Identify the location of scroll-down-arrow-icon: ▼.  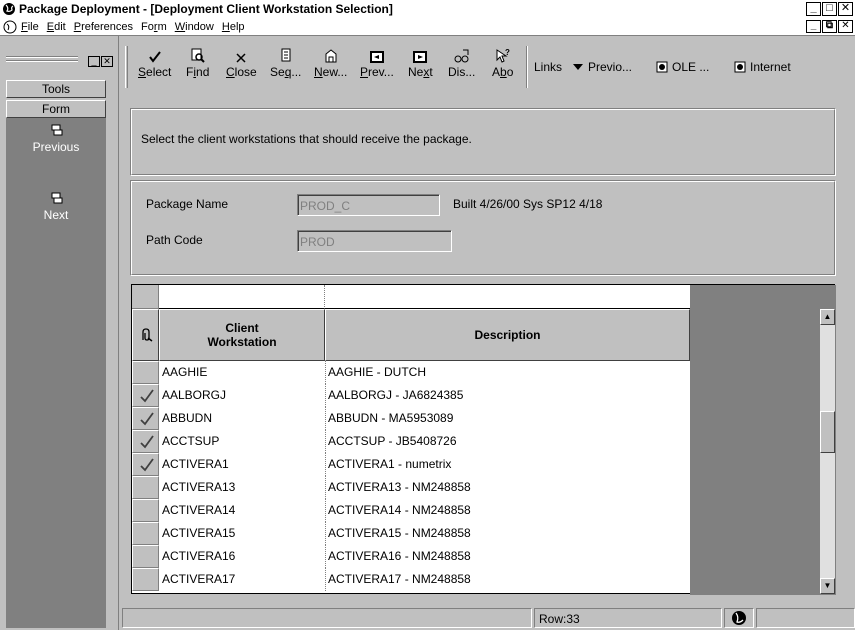
(827, 586).